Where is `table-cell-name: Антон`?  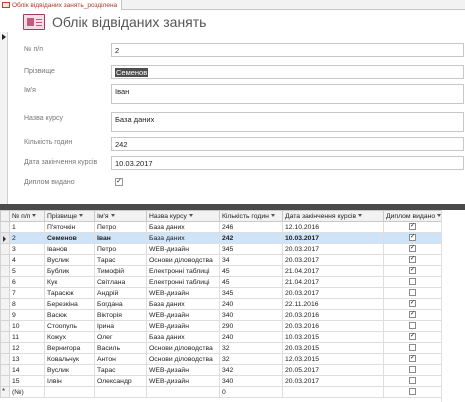
table-cell-name: Антон is located at coordinates (120, 359).